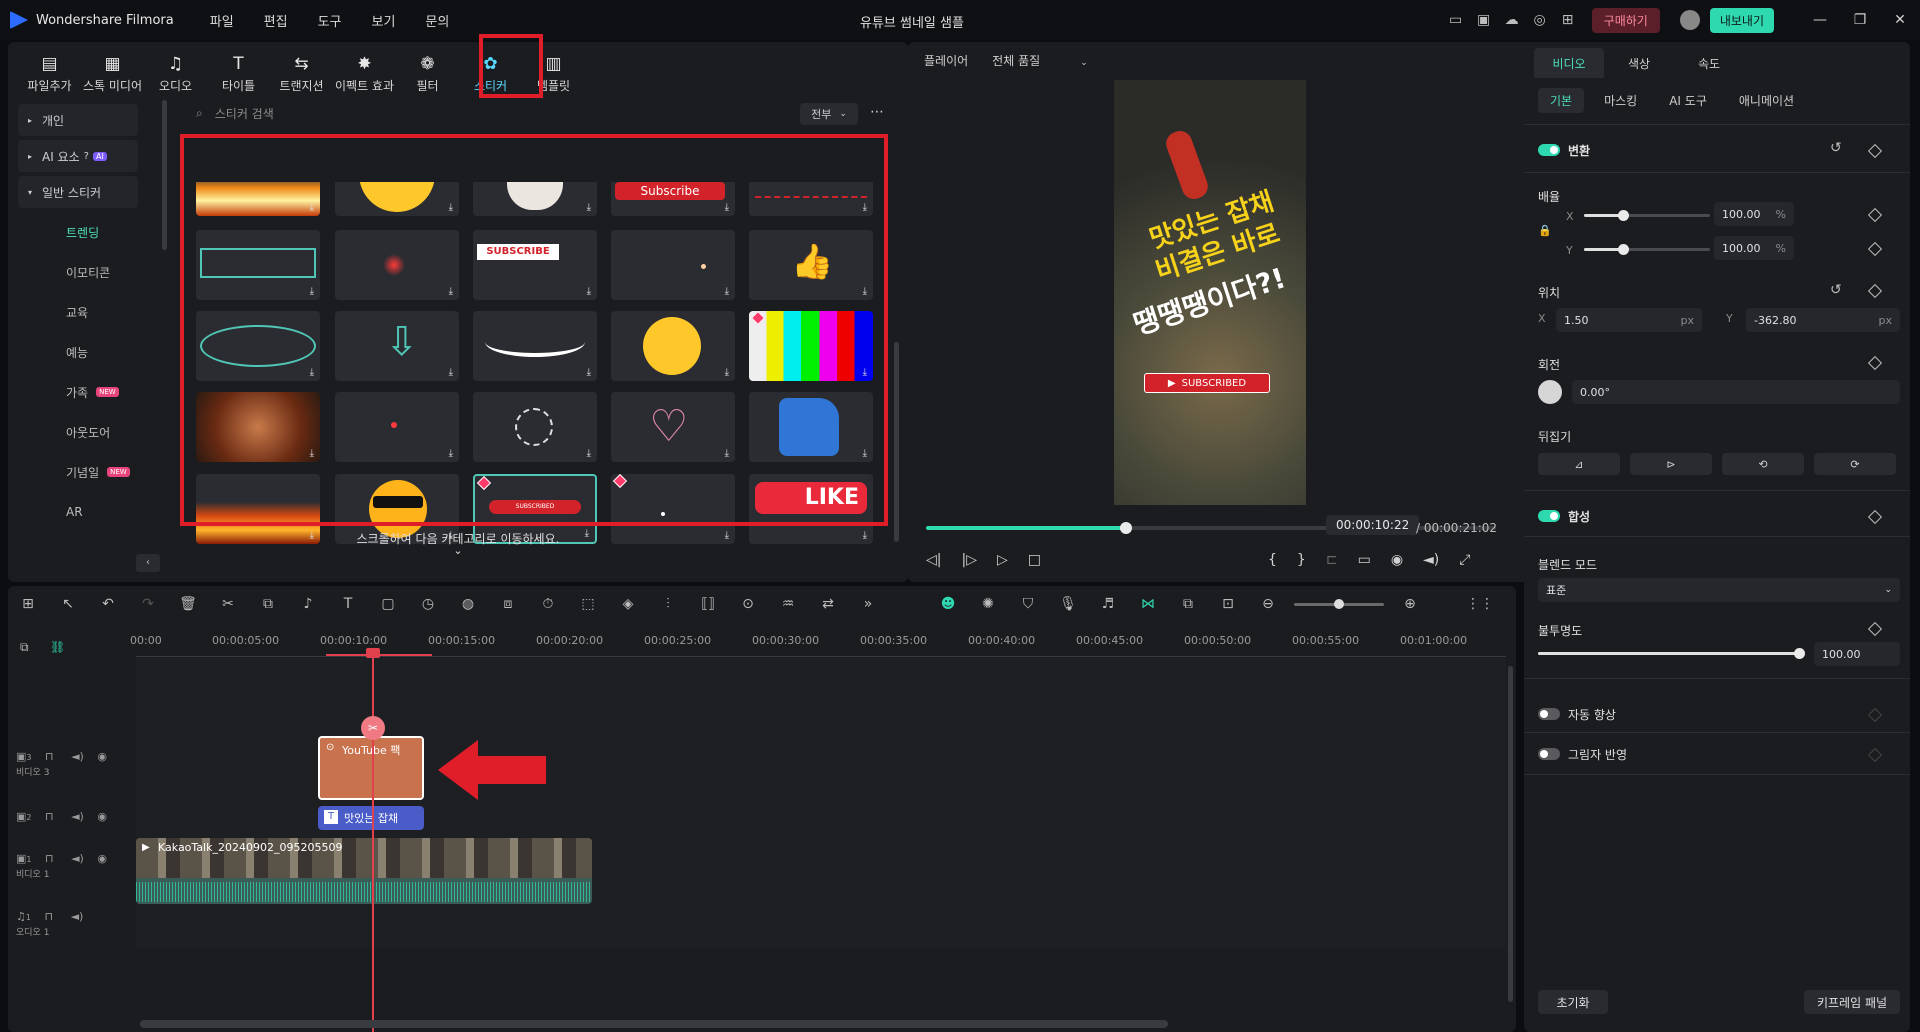 This screenshot has width=1920, height=1032. What do you see at coordinates (654, 1024) in the screenshot?
I see `timeline-h-scrollbar` at bounding box center [654, 1024].